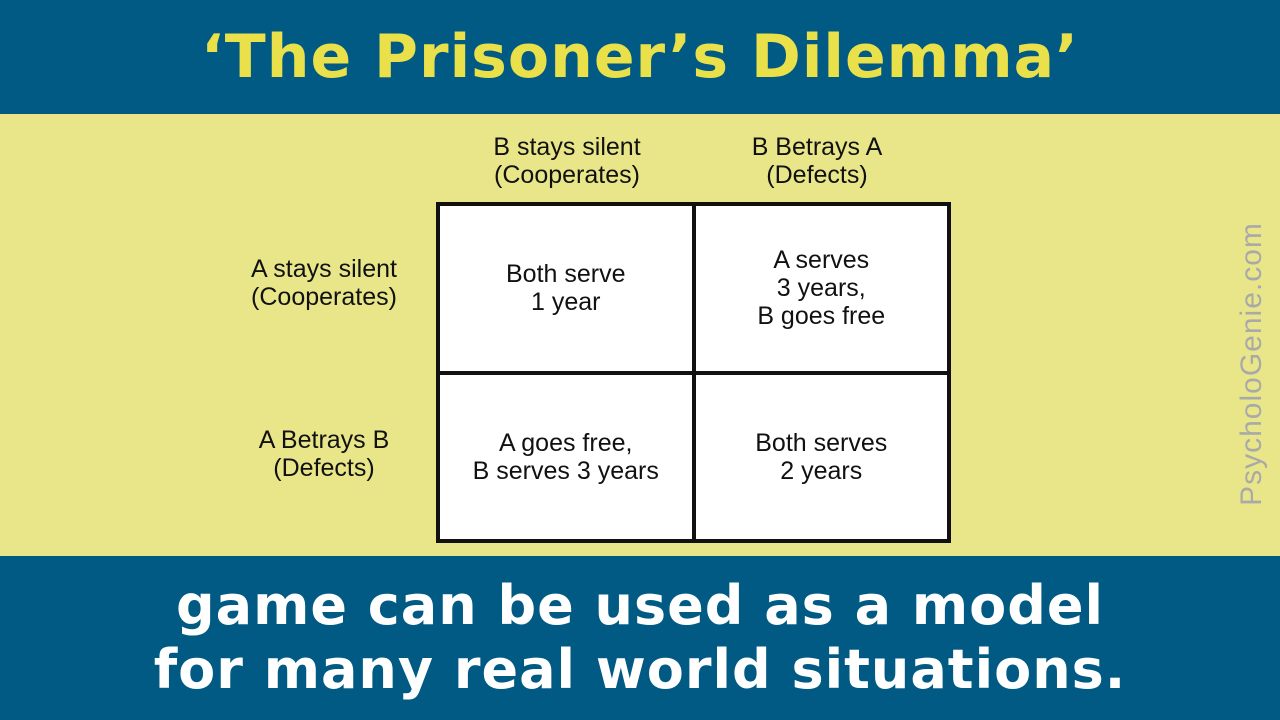 This screenshot has width=1280, height=720. I want to click on caption-line-1: game can be used as a model, so click(640, 605).